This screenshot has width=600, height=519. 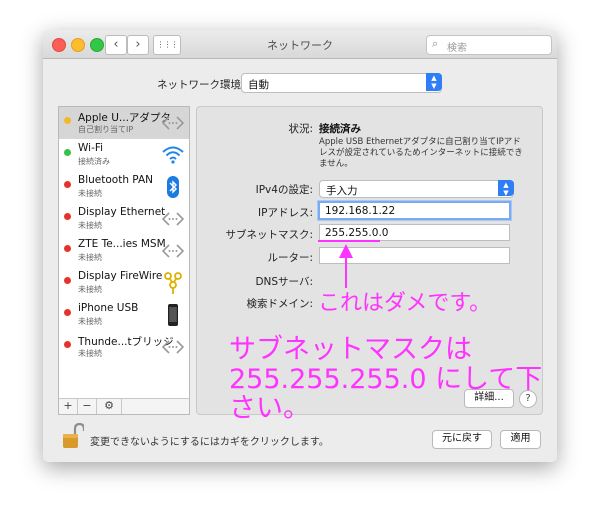 I want to click on subnet-mask-value: 255.255.0.0, so click(x=357, y=233).